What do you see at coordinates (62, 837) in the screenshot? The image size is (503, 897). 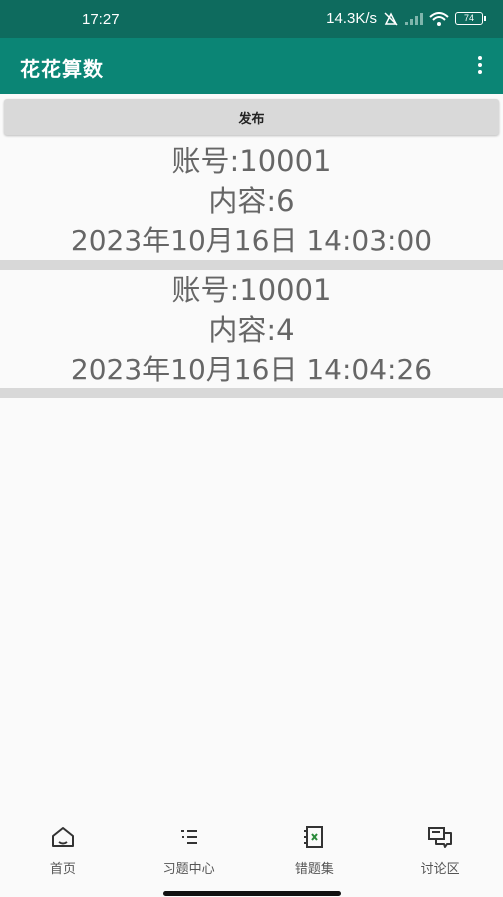 I see `home-icon` at bounding box center [62, 837].